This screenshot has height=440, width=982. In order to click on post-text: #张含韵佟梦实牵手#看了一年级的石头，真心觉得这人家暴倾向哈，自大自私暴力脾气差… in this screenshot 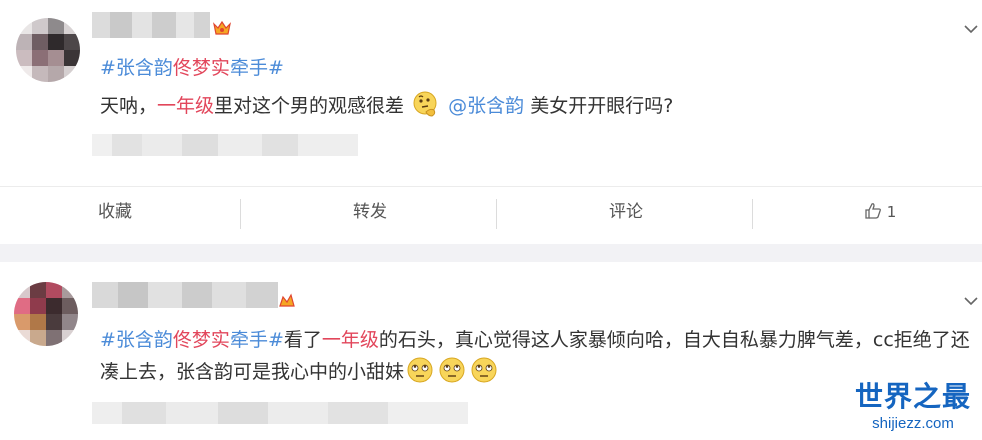, I will do `click(535, 356)`.